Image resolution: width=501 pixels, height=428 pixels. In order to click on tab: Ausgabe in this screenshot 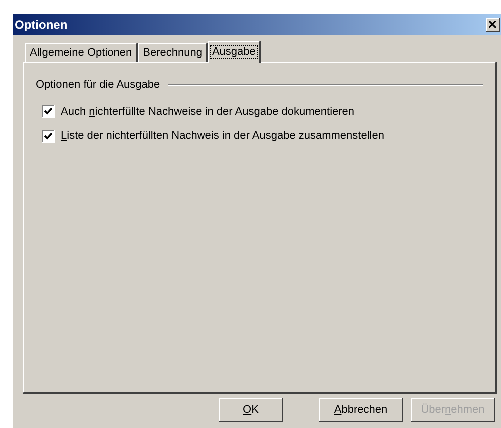, I will do `click(234, 52)`.